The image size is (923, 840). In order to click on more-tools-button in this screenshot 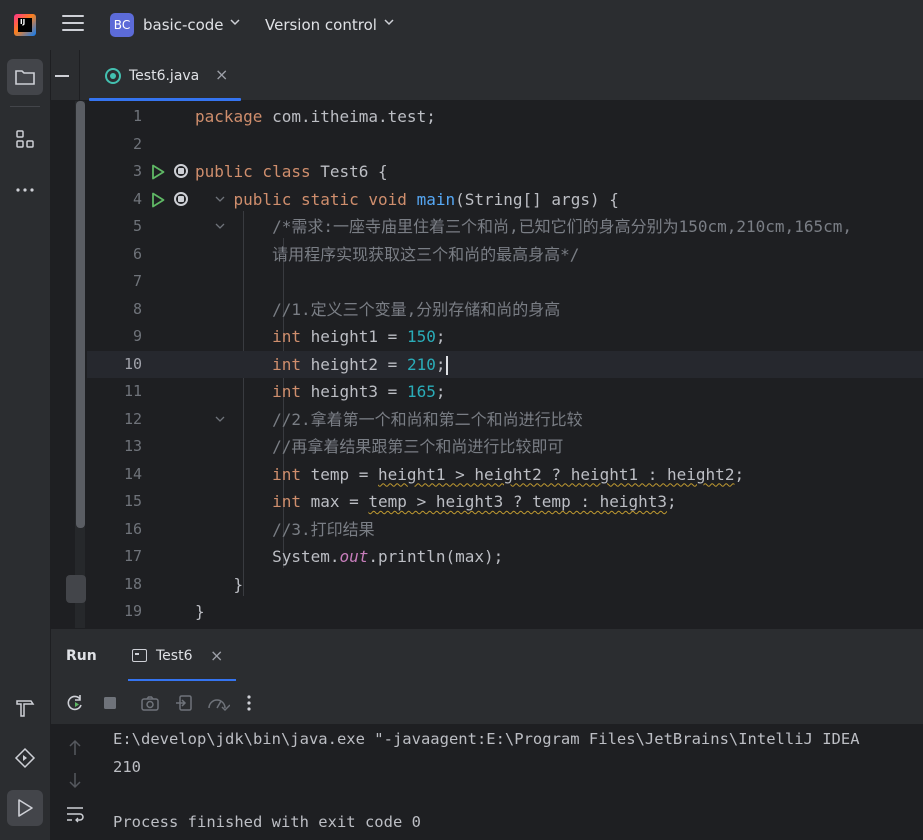, I will do `click(25, 190)`.